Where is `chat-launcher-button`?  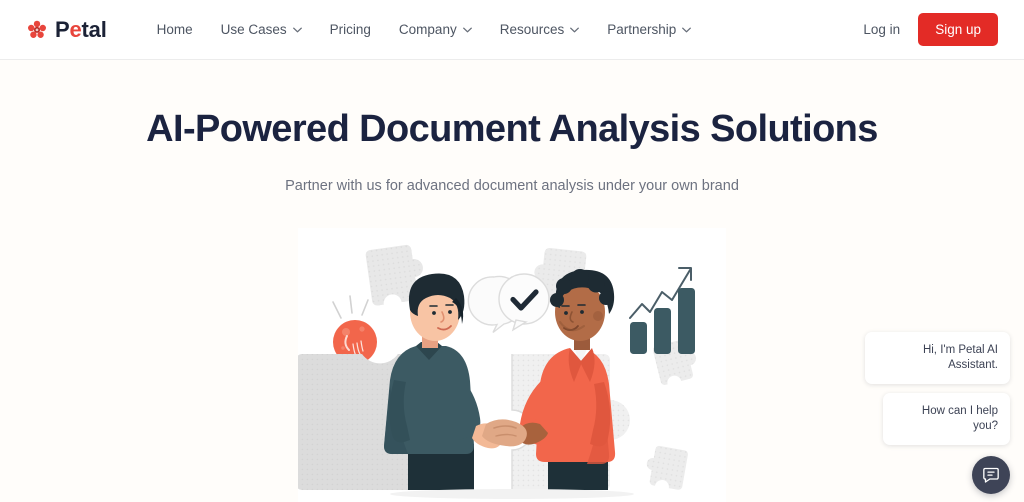
chat-launcher-button is located at coordinates (991, 475).